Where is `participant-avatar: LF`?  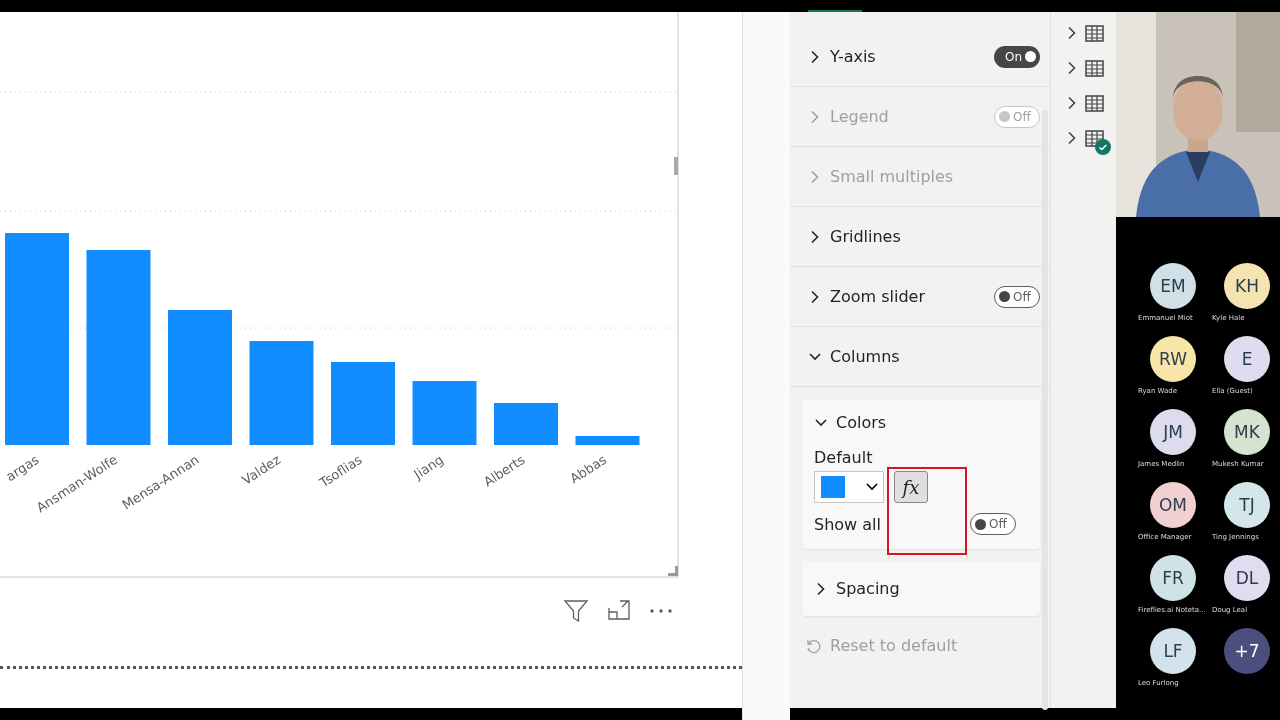
participant-avatar: LF is located at coordinates (1173, 651).